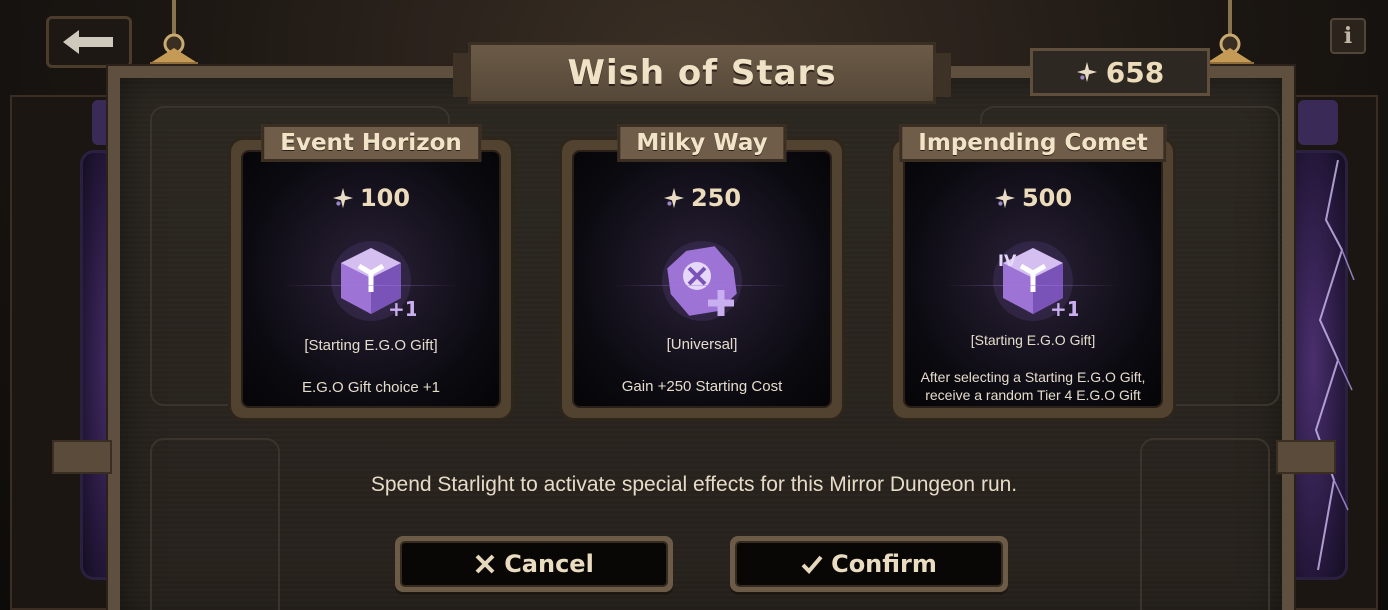 This screenshot has height=610, width=1388. I want to click on card-description: Gain +250 Starting Cost, so click(702, 386).